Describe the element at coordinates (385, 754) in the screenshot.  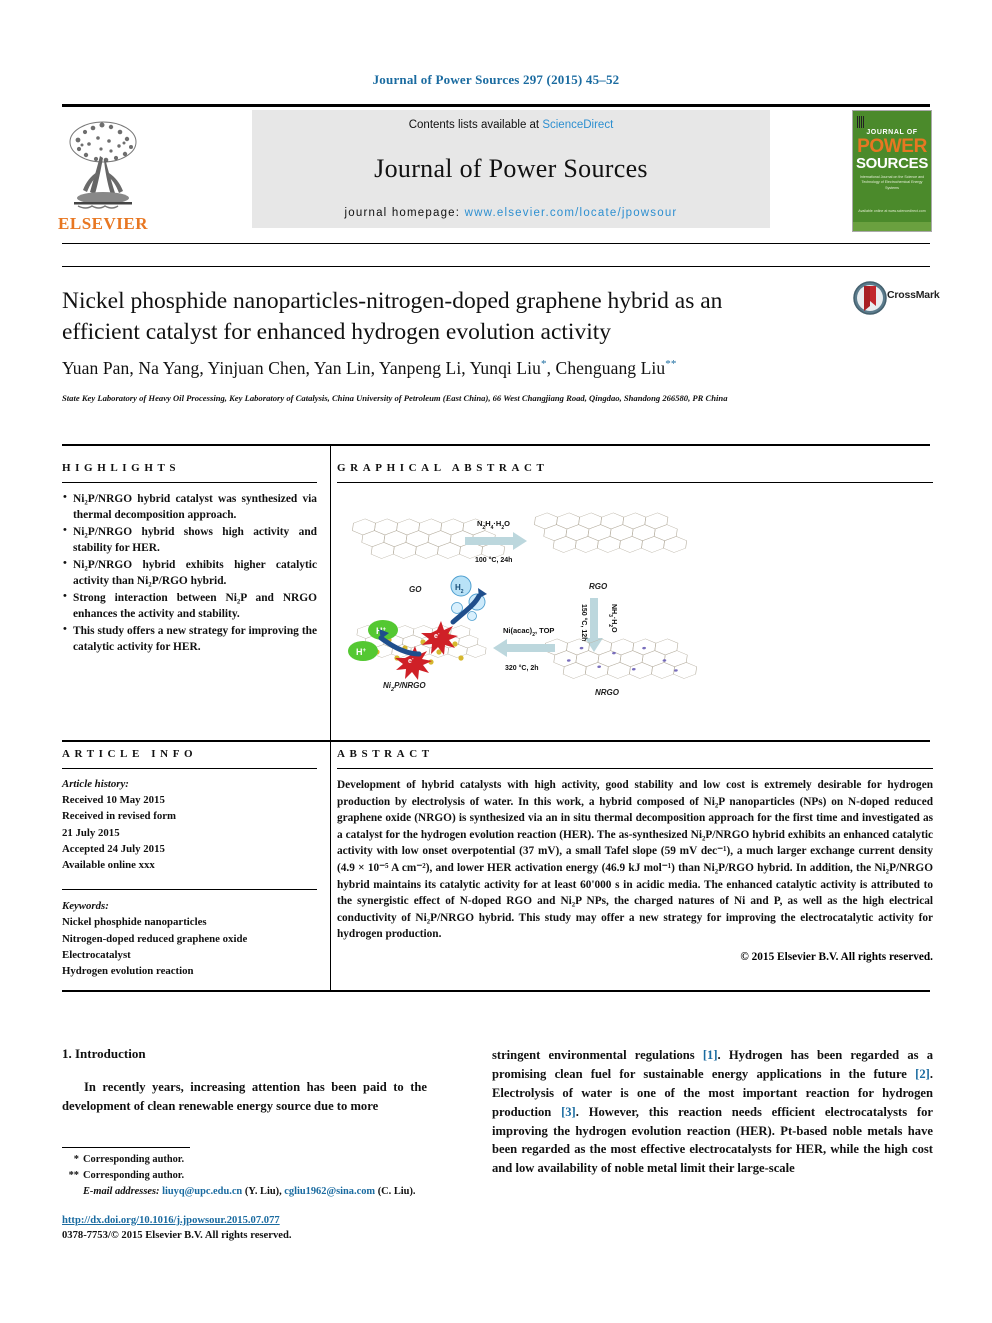
I see `abstract-heading: ABSTRACT` at that location.